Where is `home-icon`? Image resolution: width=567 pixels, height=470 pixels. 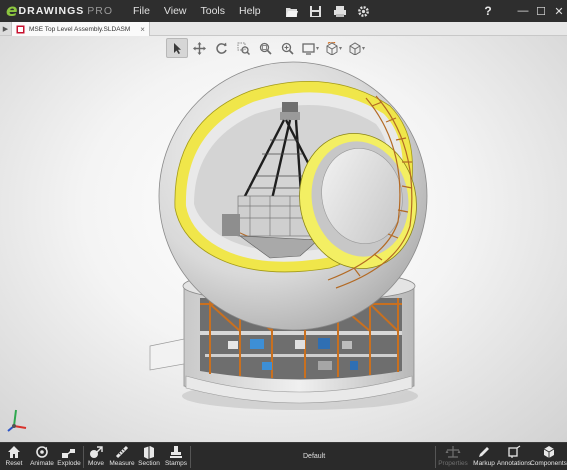
home-icon is located at coordinates (14, 452).